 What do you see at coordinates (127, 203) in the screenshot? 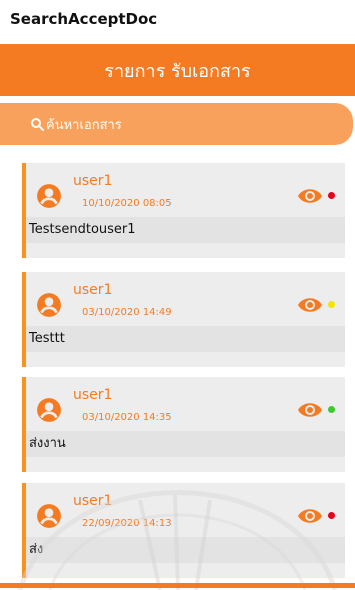
I see `card-datetime: 10/10/2020 08:05` at bounding box center [127, 203].